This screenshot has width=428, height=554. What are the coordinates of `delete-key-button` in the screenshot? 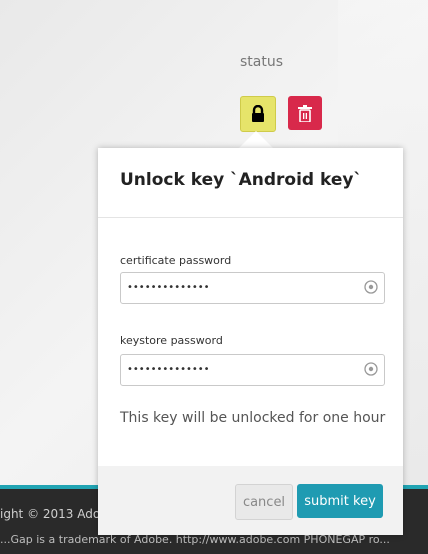 It's located at (305, 113).